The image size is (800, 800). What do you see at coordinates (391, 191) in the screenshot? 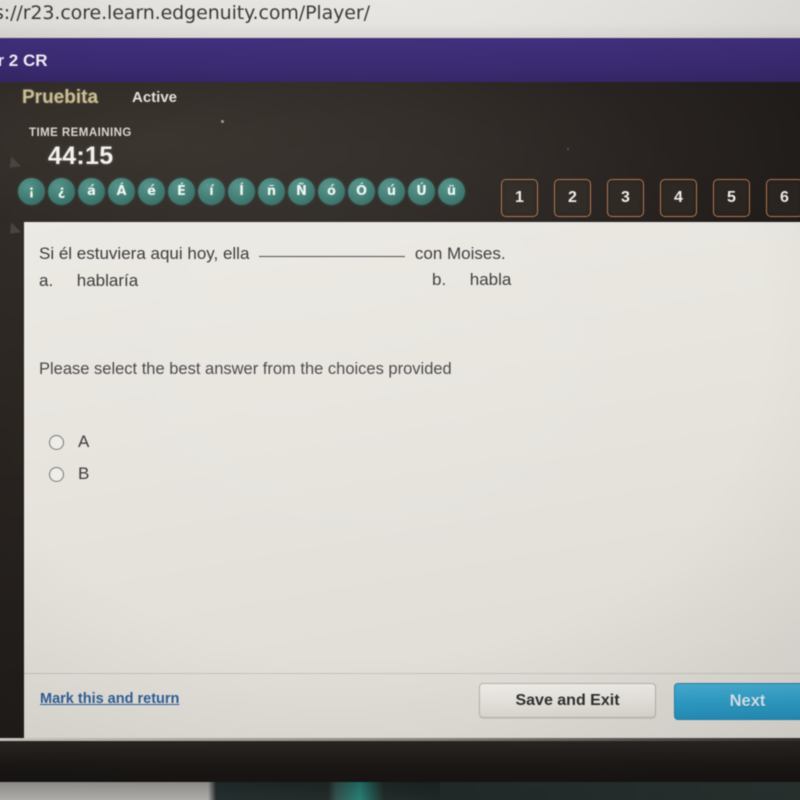
I see `accent-button-12: ú` at bounding box center [391, 191].